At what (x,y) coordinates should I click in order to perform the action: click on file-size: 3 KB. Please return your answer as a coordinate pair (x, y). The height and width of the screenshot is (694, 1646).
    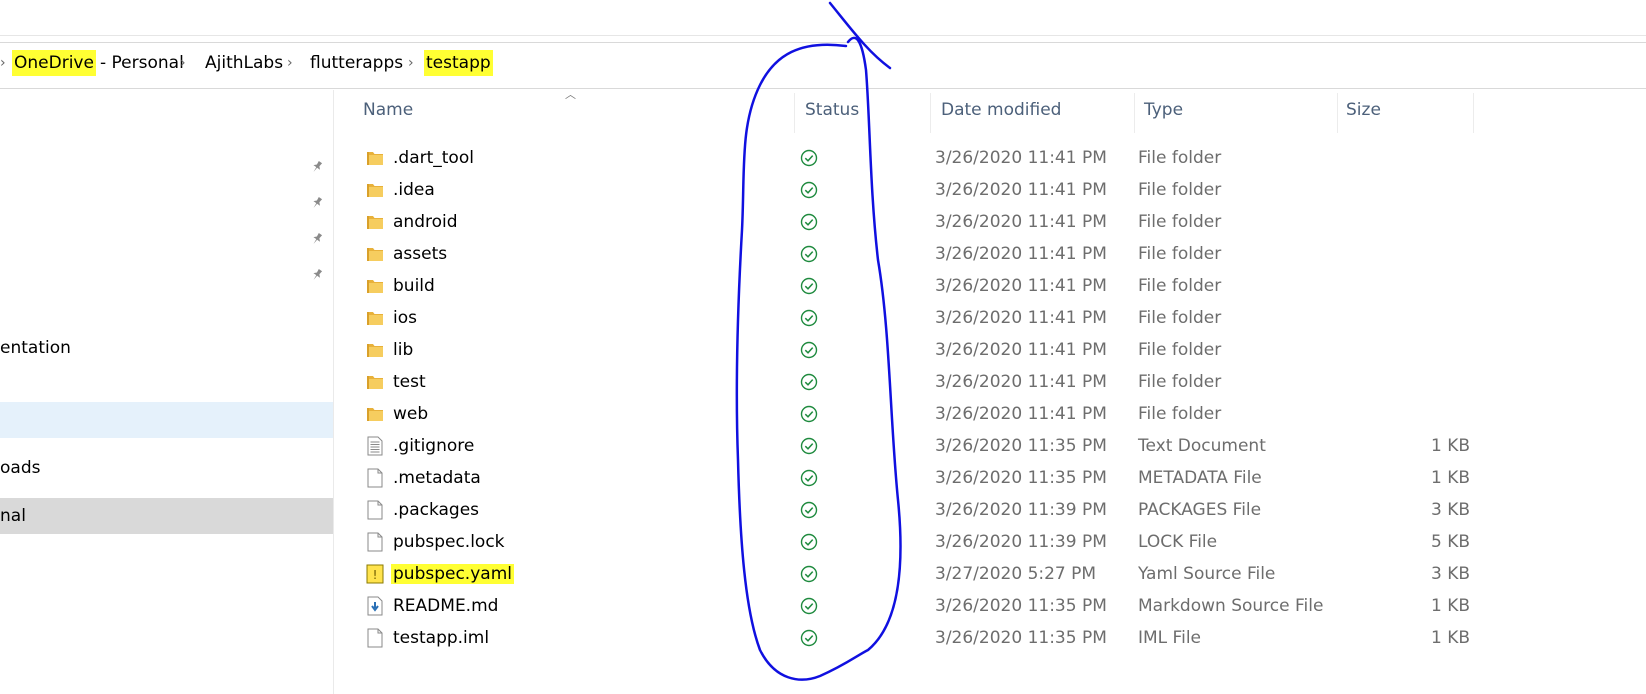
    Looking at the image, I should click on (1450, 510).